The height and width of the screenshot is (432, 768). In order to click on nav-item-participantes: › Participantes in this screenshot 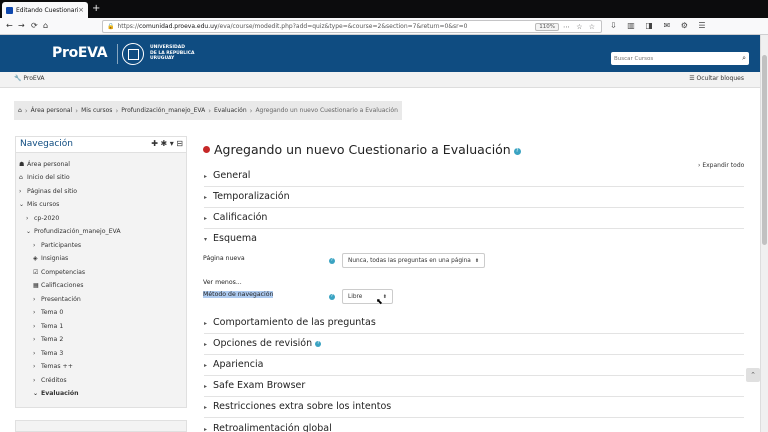, I will do `click(57, 246)`.